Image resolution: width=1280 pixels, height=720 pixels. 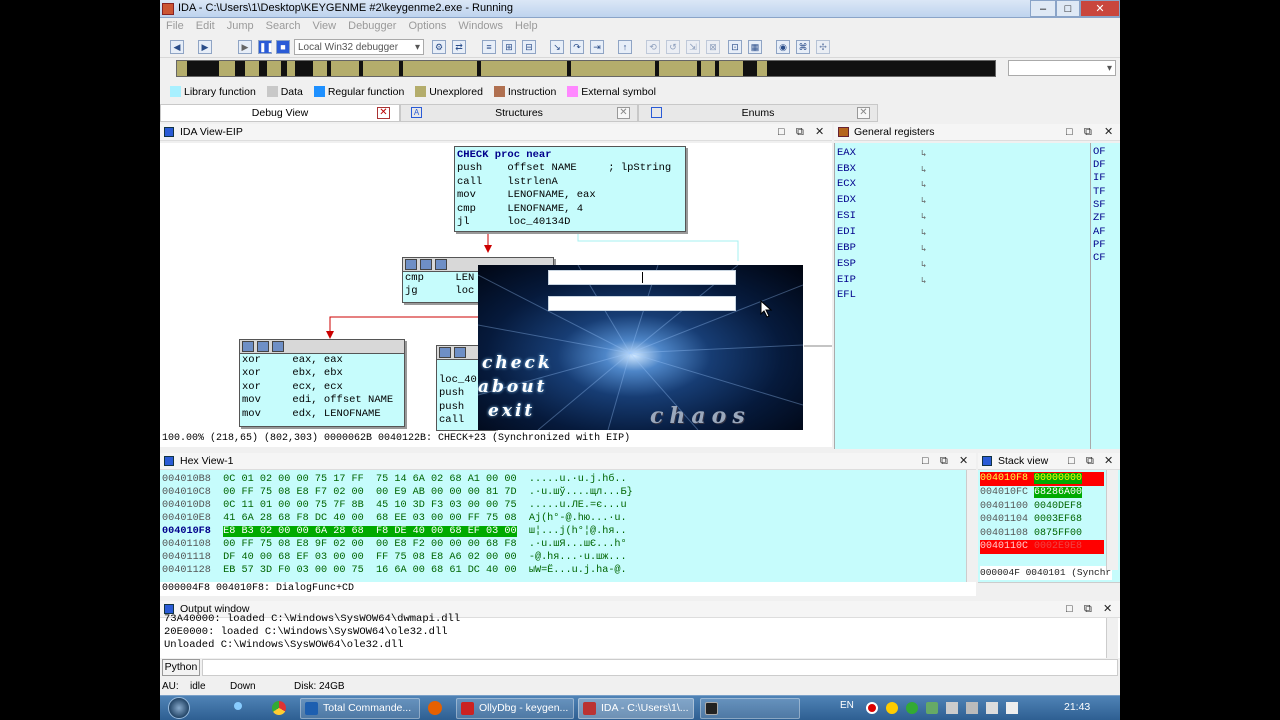 I want to click on run-to-cursor-icon: ⇥, so click(x=597, y=47).